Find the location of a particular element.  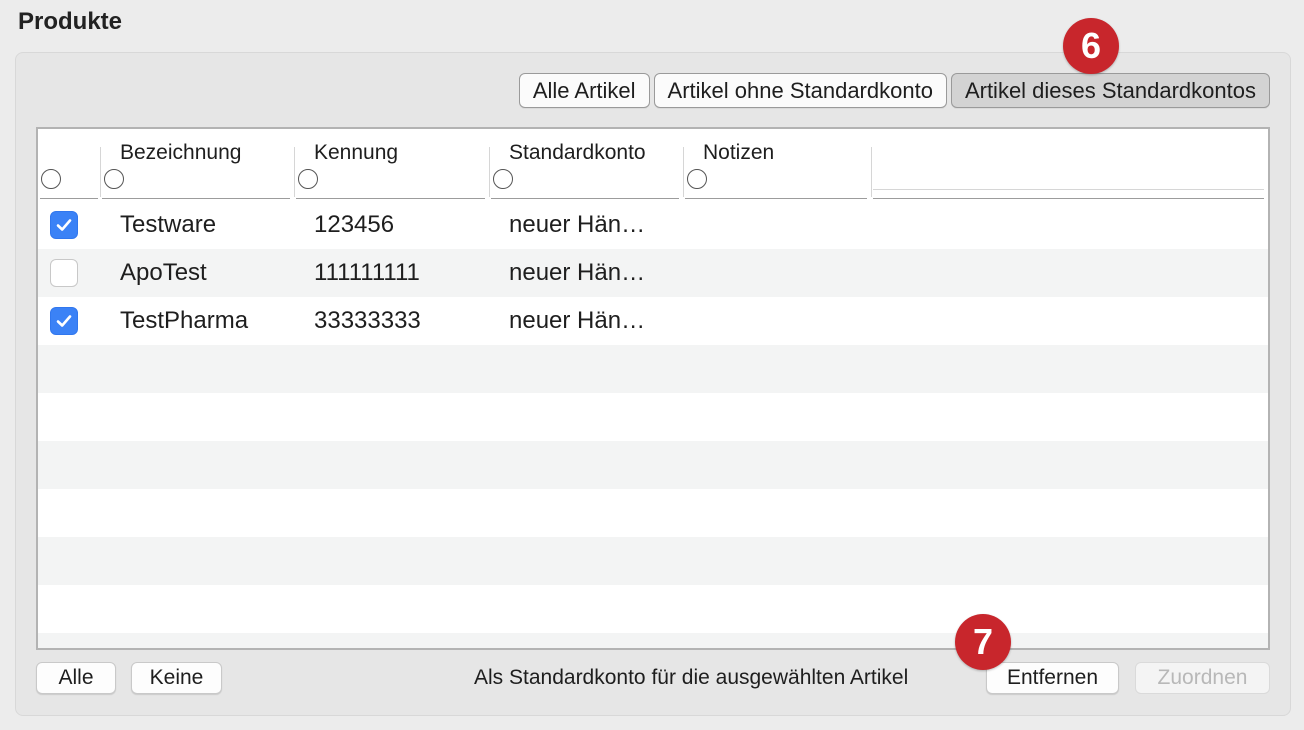

standardkonto-sort-radio is located at coordinates (503, 179).